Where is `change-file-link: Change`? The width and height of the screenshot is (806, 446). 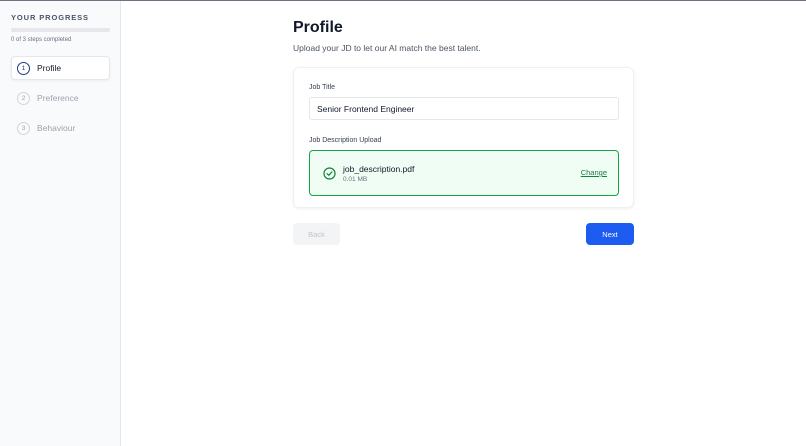
change-file-link: Change is located at coordinates (594, 172).